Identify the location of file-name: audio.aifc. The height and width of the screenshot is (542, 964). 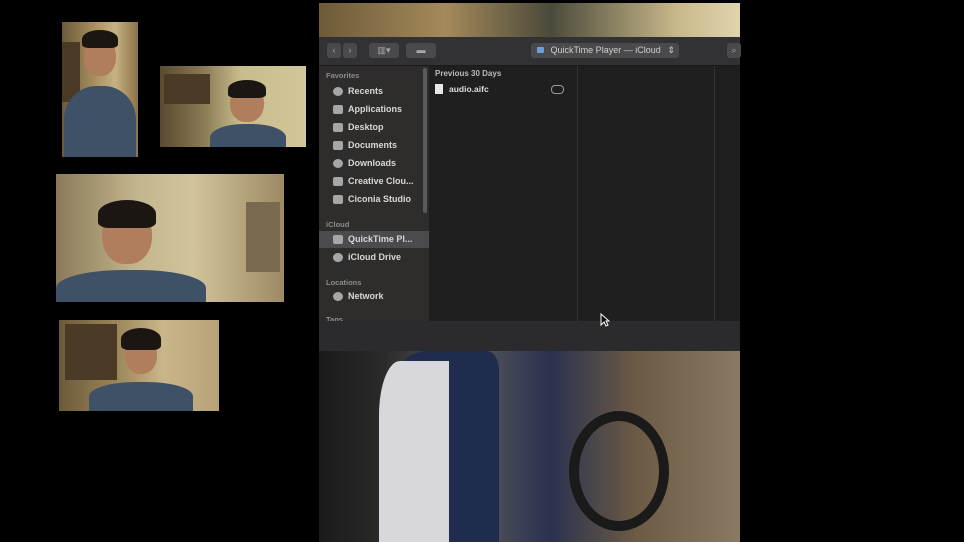
(469, 89).